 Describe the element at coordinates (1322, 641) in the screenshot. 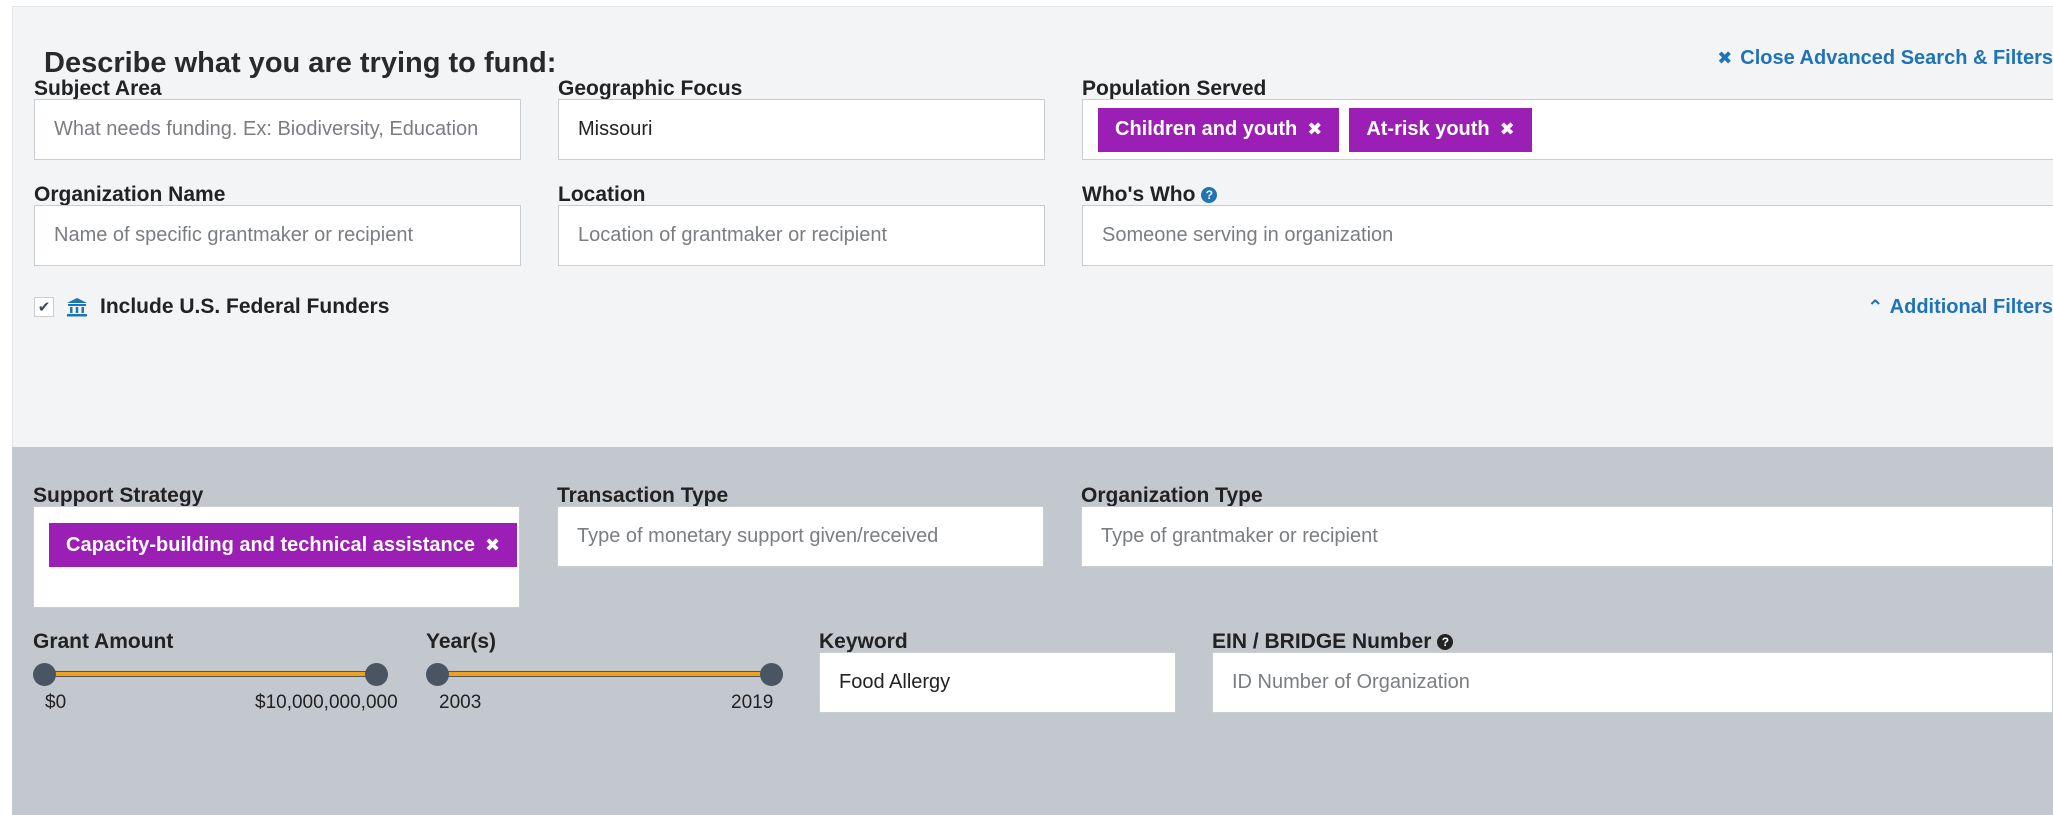

I see `ein-label-text: EIN / BRIDGE Number` at that location.